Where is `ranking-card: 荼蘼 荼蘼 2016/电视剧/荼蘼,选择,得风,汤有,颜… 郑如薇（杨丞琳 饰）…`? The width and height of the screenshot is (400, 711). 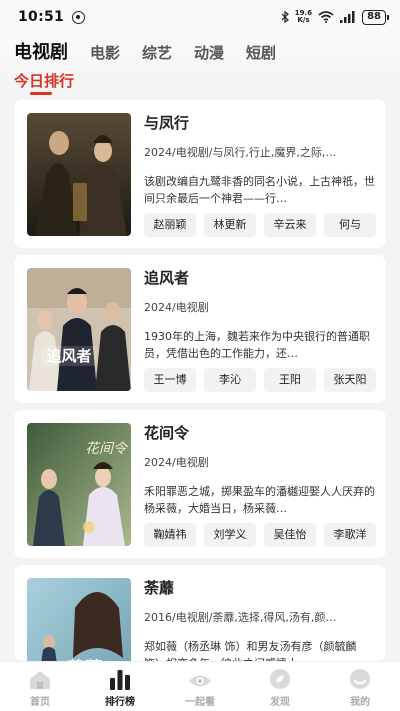 ranking-card: 荼蘼 荼蘼 2016/电视剧/荼蘼,选择,得风,汤有,颜… 郑如薇（杨丞琳 饰）… is located at coordinates (200, 613).